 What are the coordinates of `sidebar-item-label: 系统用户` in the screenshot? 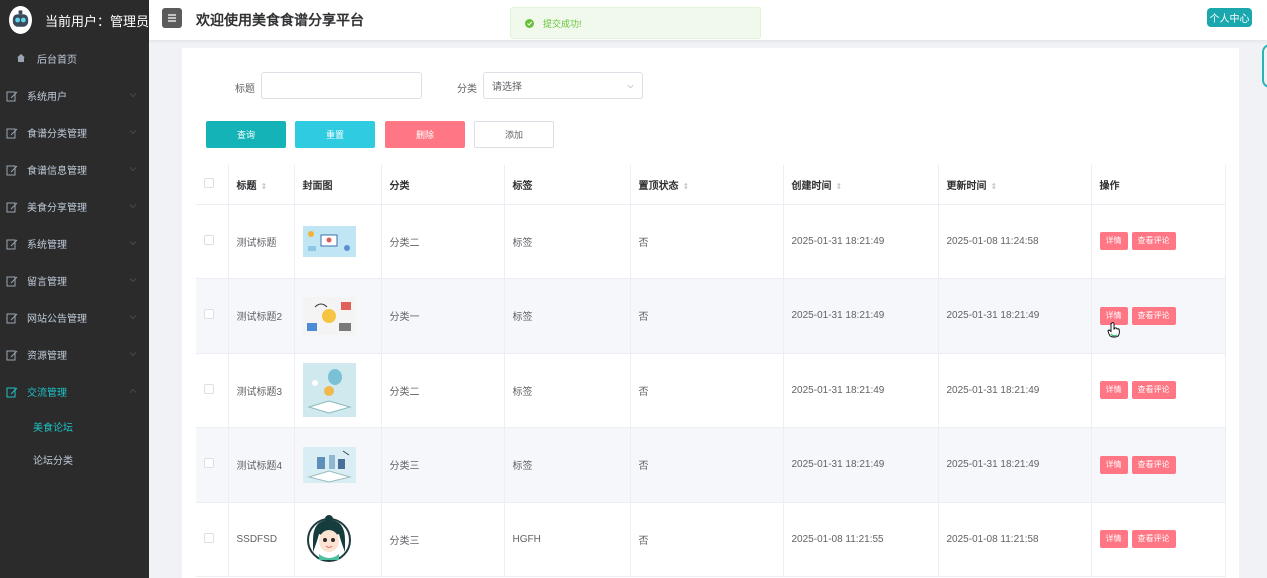 It's located at (47, 97).